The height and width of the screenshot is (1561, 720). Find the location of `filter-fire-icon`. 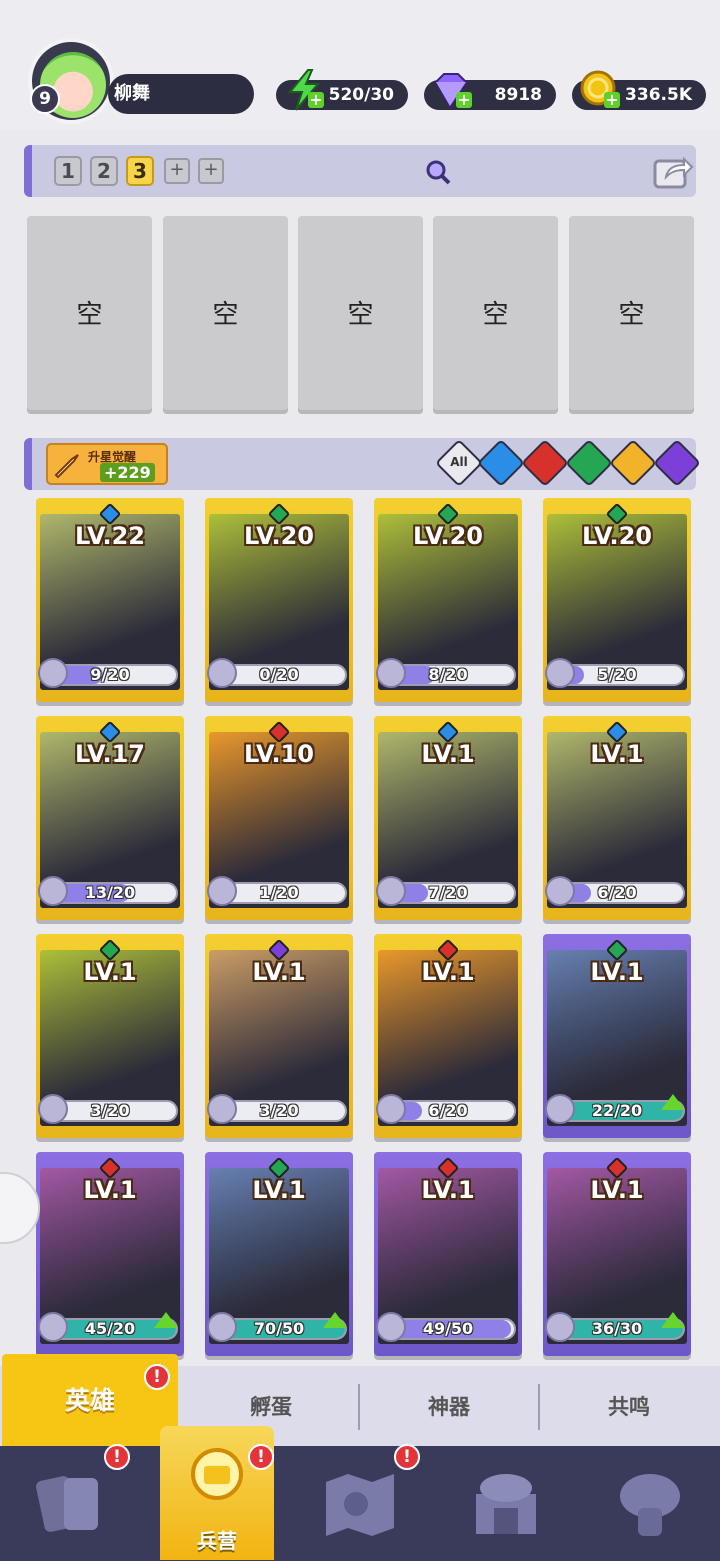

filter-fire-icon is located at coordinates (545, 463).